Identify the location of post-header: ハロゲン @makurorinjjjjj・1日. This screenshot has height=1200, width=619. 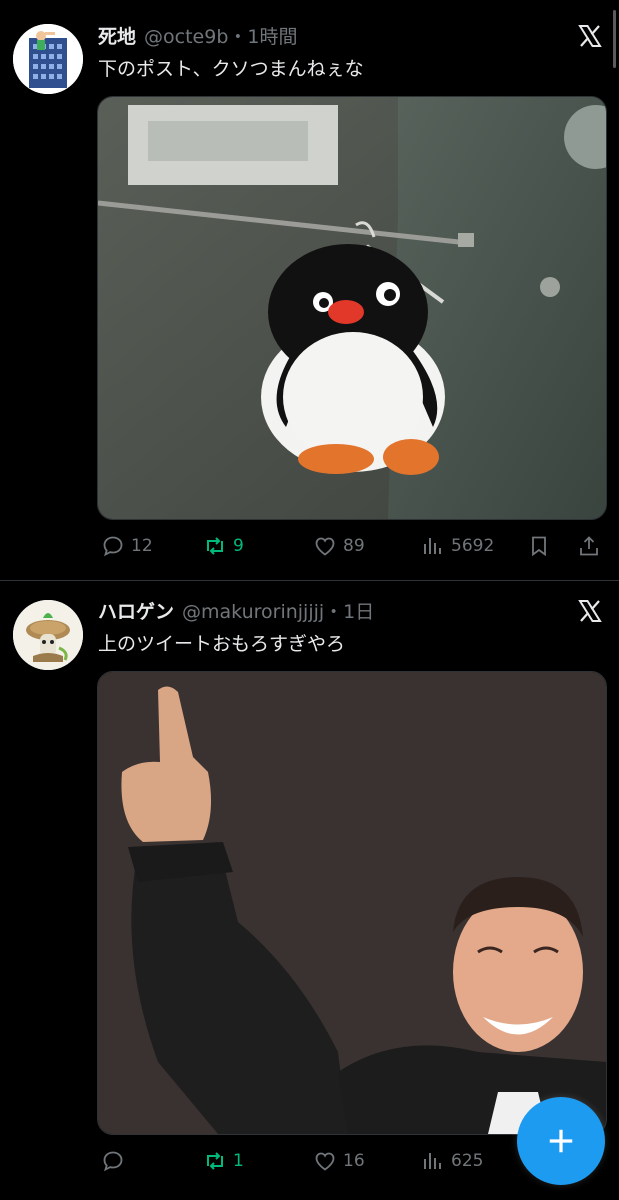
(236, 610).